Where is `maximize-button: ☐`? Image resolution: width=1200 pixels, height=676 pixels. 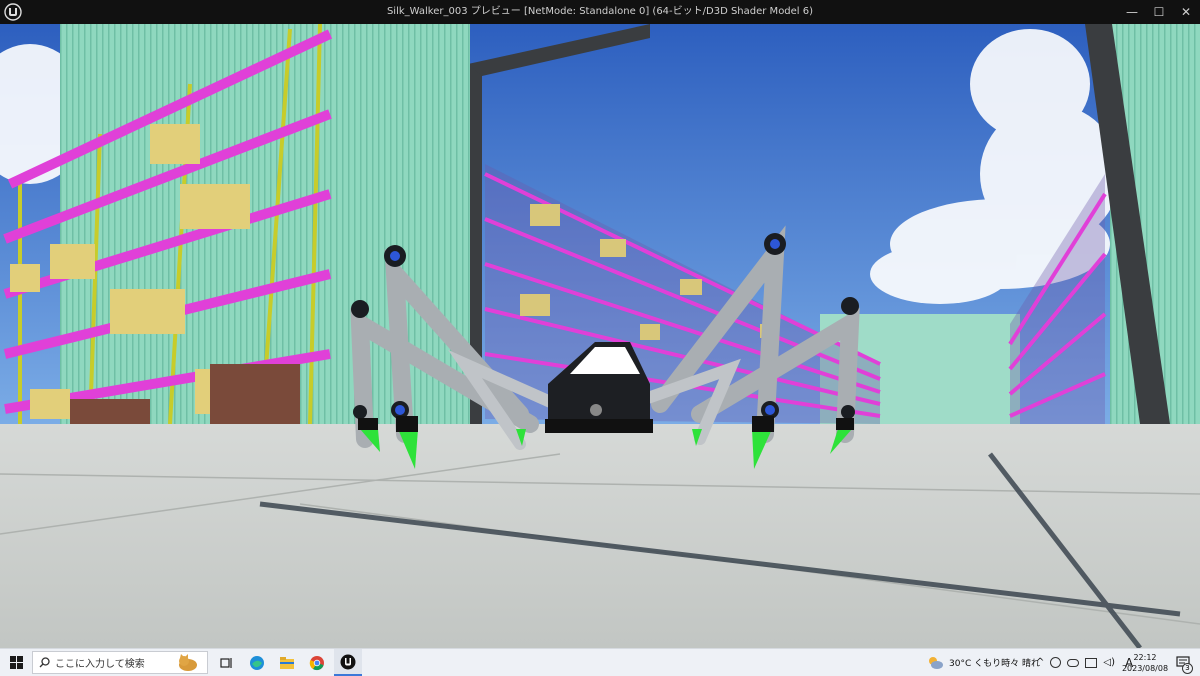
maximize-button: ☐ is located at coordinates (1159, 12).